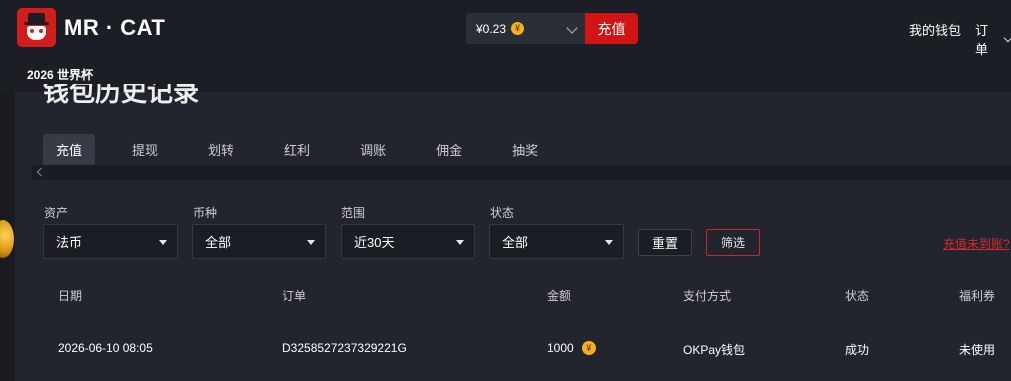 The height and width of the screenshot is (381, 1011). Describe the element at coordinates (297, 149) in the screenshot. I see `tab-bonus: 红利` at that location.